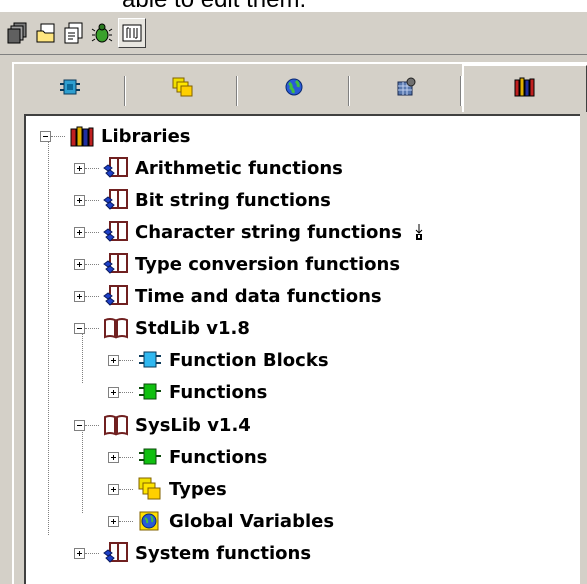 The image size is (587, 584). I want to click on tree-label: Bit string functions, so click(233, 200).